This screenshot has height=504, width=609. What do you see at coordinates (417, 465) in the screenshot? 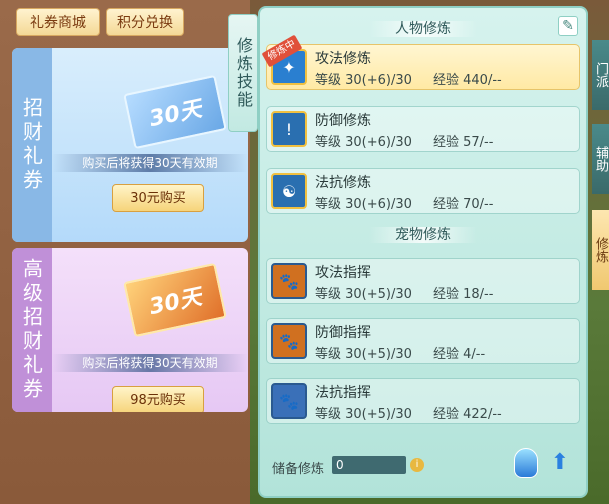
I see `info-icon: i` at bounding box center [417, 465].